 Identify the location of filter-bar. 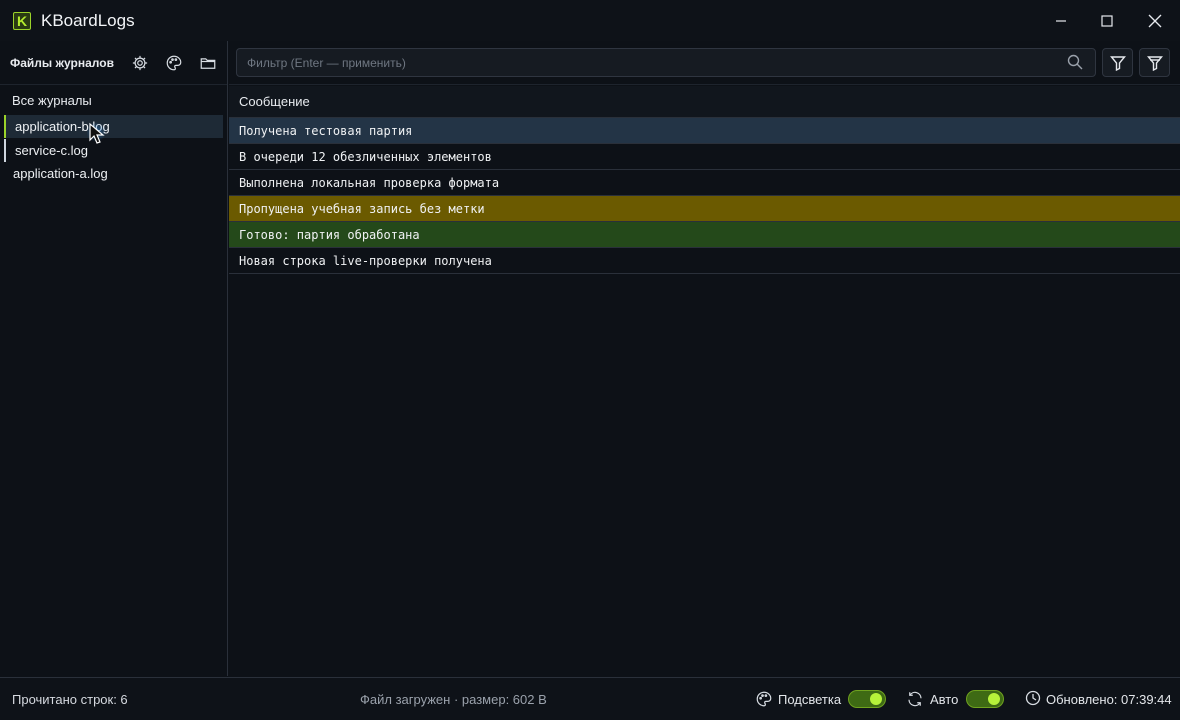
(704, 63).